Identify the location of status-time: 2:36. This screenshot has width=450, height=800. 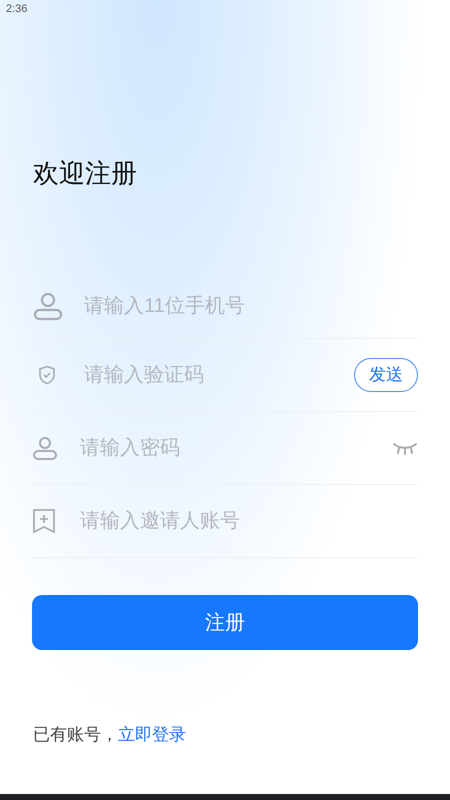
(17, 9).